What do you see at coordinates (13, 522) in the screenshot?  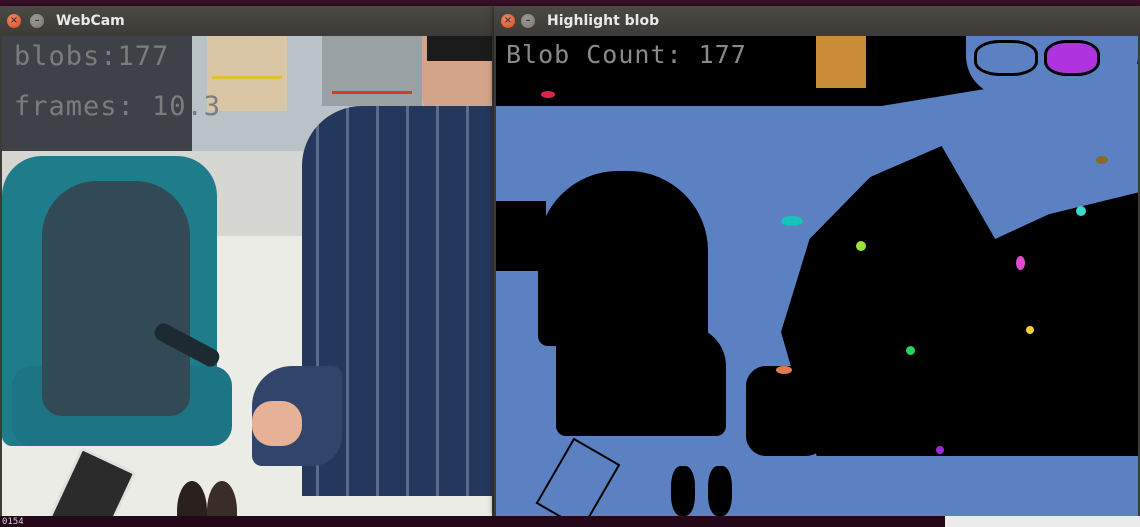 I see `terminal-text: 0154` at bounding box center [13, 522].